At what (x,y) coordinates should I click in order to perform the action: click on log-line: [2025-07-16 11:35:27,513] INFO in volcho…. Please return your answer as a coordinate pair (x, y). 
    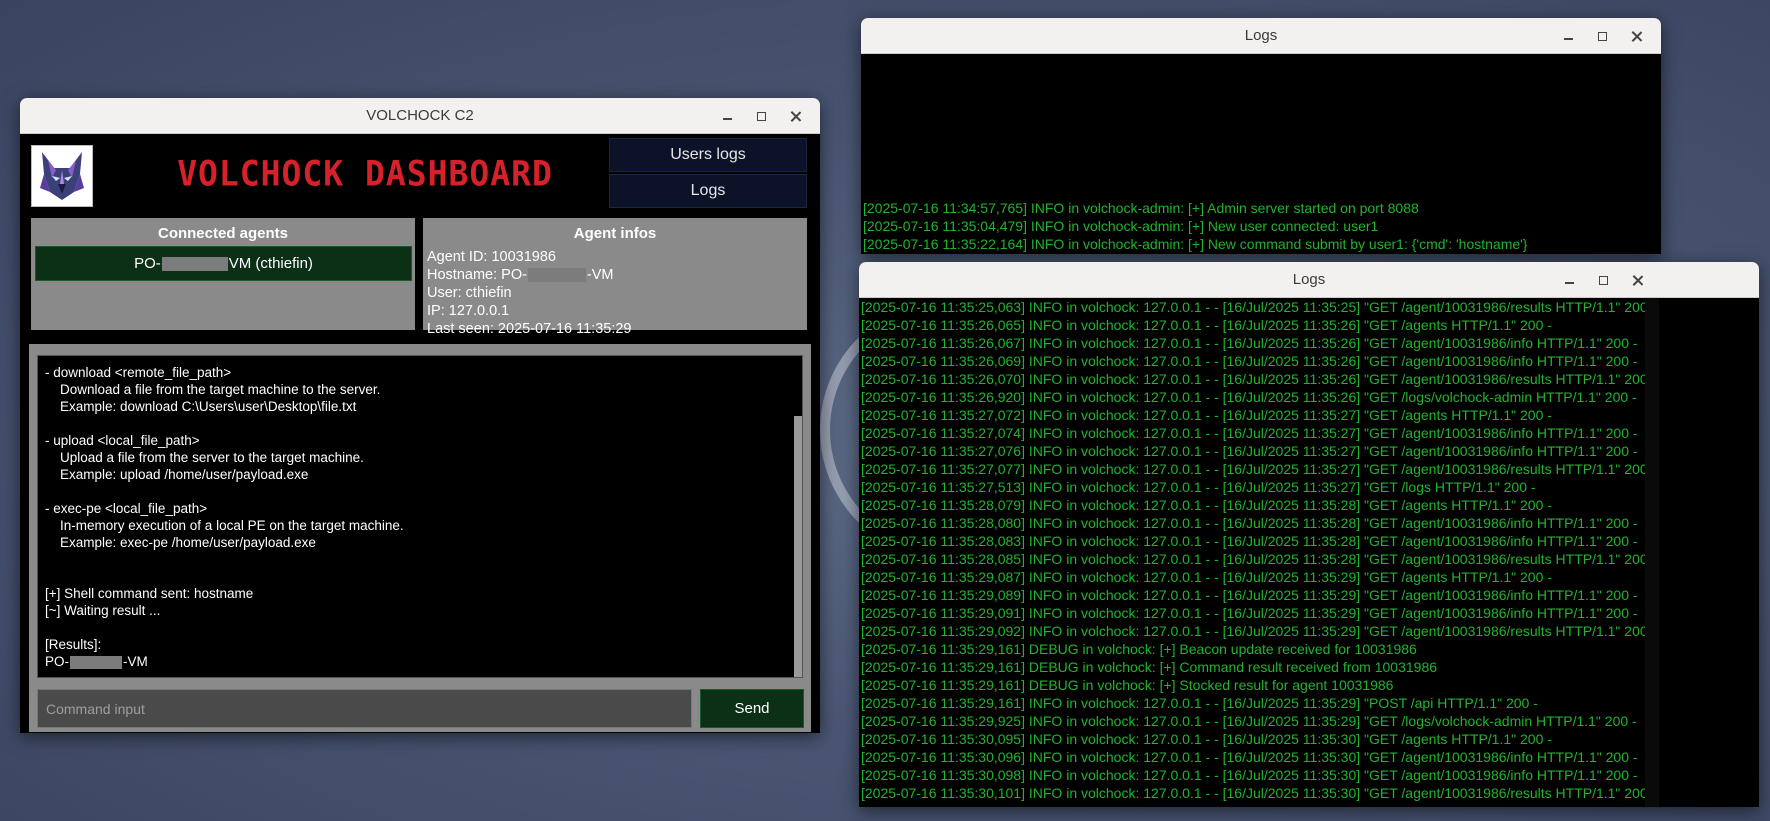
    Looking at the image, I should click on (1198, 487).